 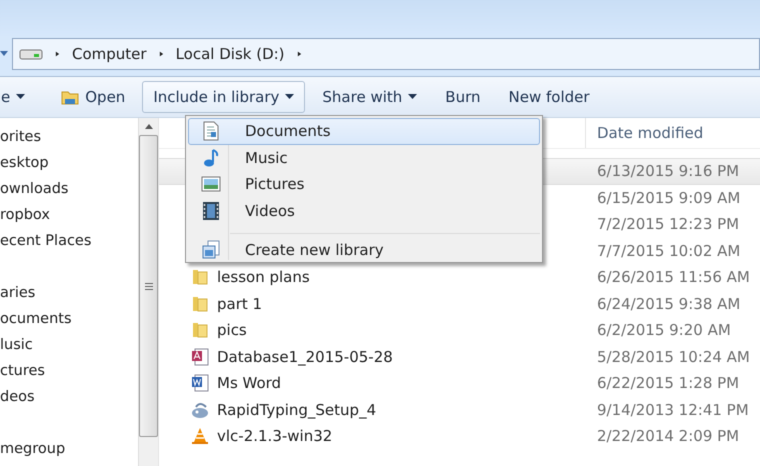 I want to click on file-name: part 1, so click(x=239, y=303).